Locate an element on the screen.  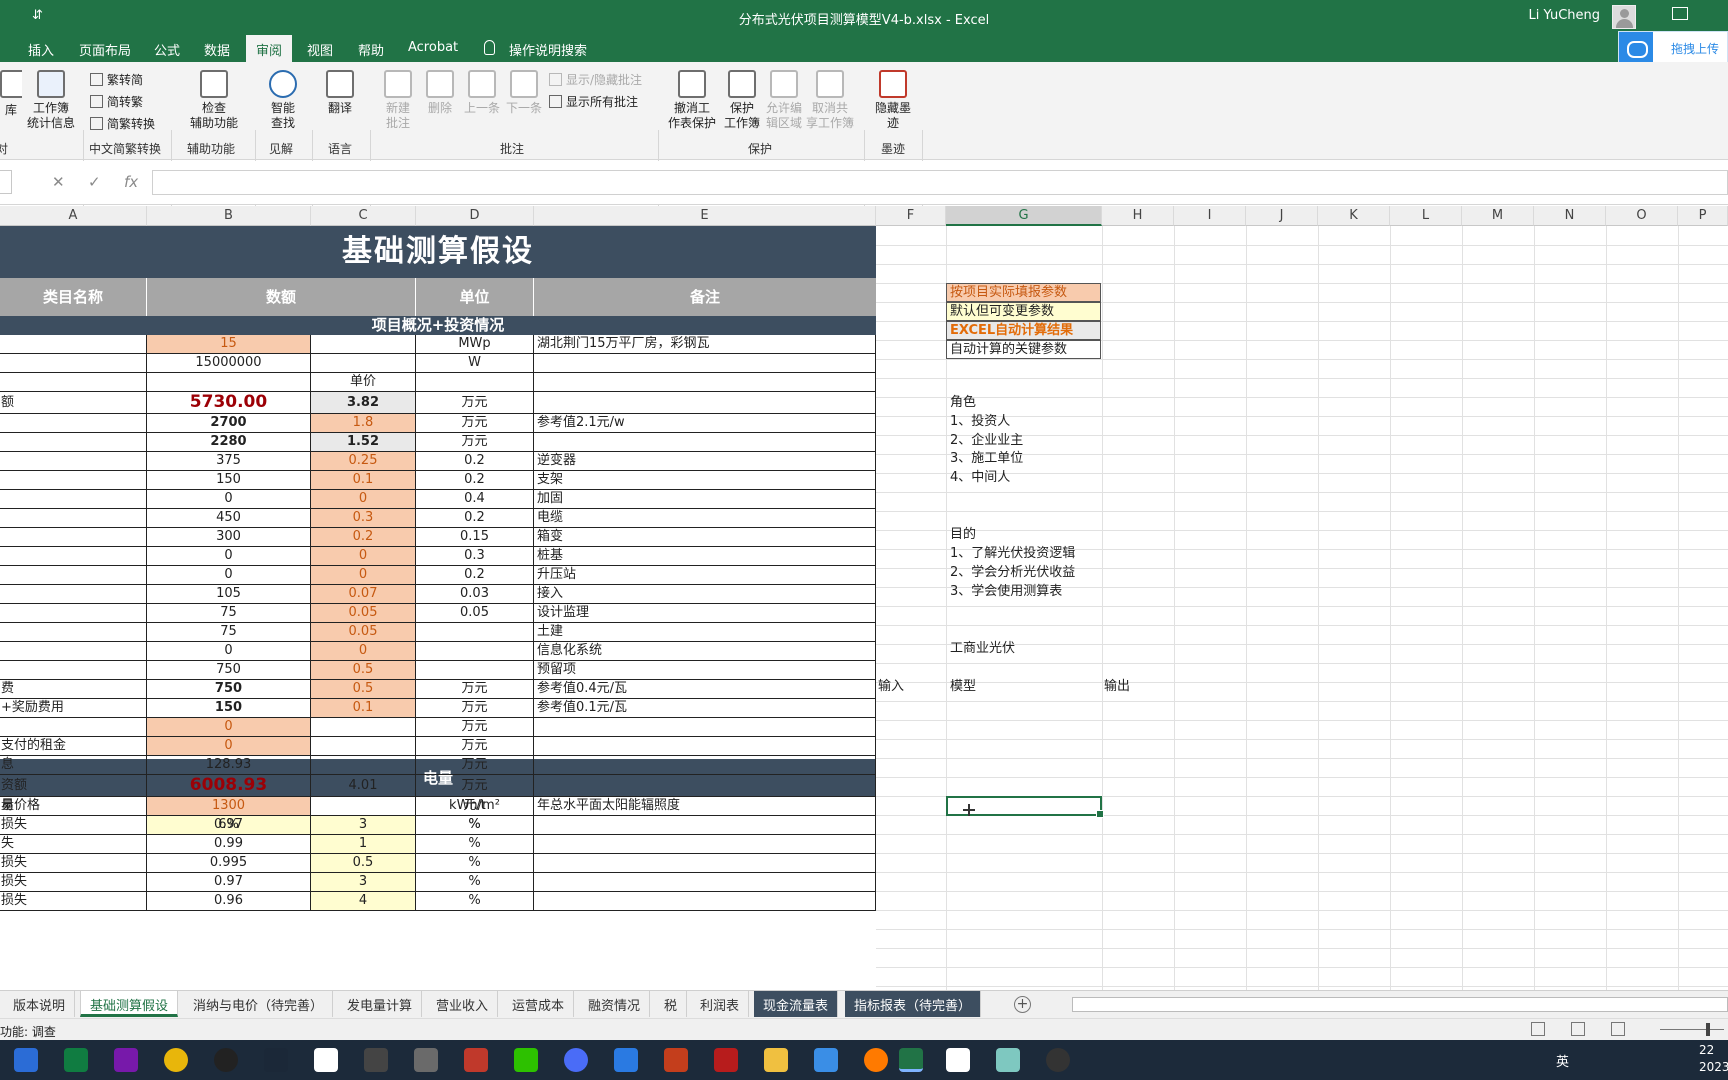
cell-b: 300 is located at coordinates (229, 537).